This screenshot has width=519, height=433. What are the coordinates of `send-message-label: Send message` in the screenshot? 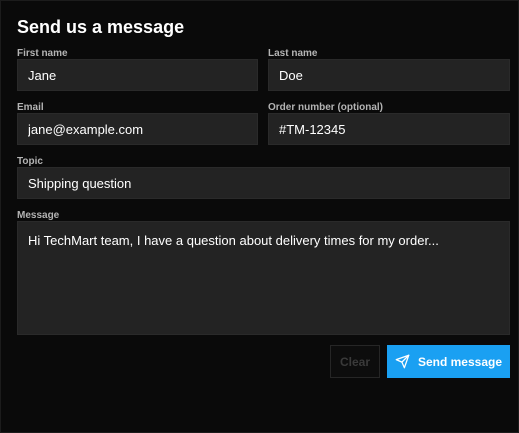 It's located at (460, 361).